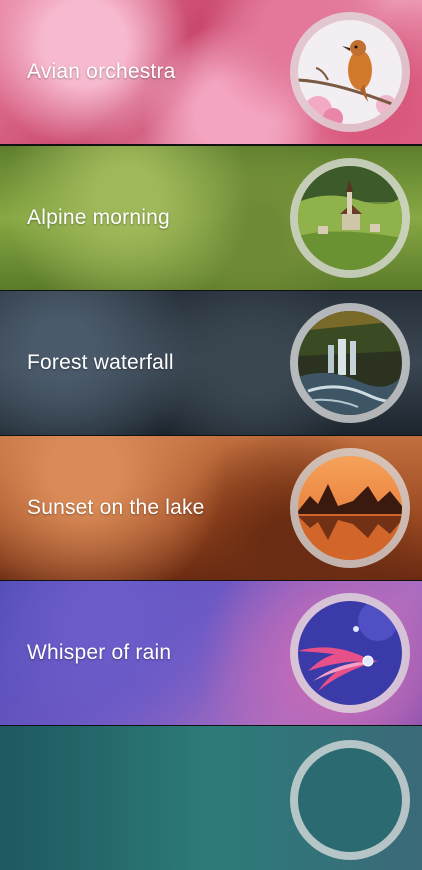 This screenshot has width=422, height=870. What do you see at coordinates (98, 217) in the screenshot?
I see `sound-item-label: Alpine morning` at bounding box center [98, 217].